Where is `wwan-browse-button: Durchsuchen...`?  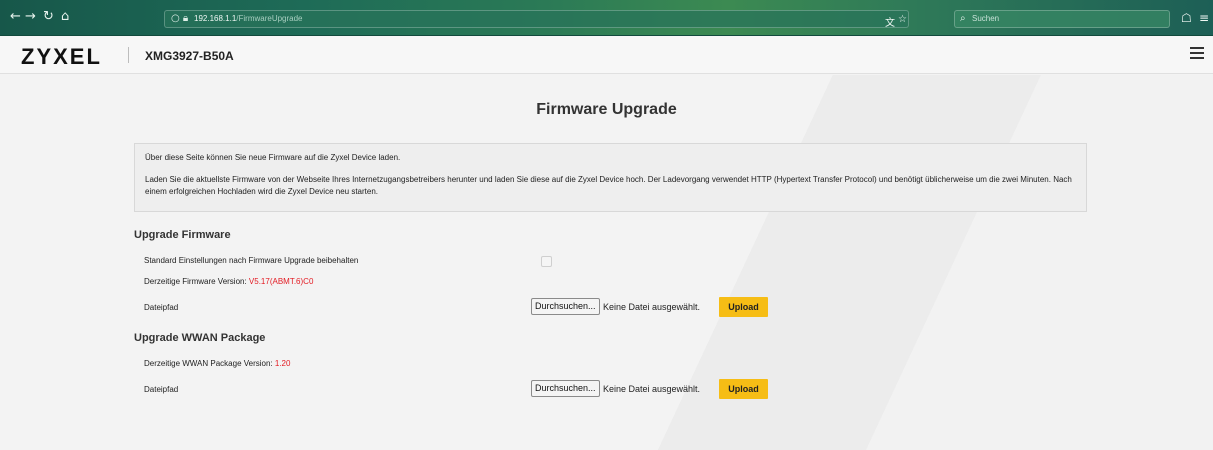 wwan-browse-button: Durchsuchen... is located at coordinates (565, 388).